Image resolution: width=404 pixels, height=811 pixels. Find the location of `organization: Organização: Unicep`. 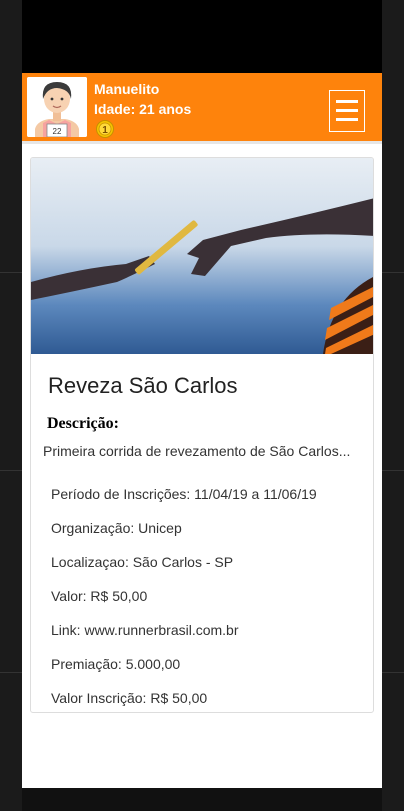

organization: Organização: Unicep is located at coordinates (116, 528).